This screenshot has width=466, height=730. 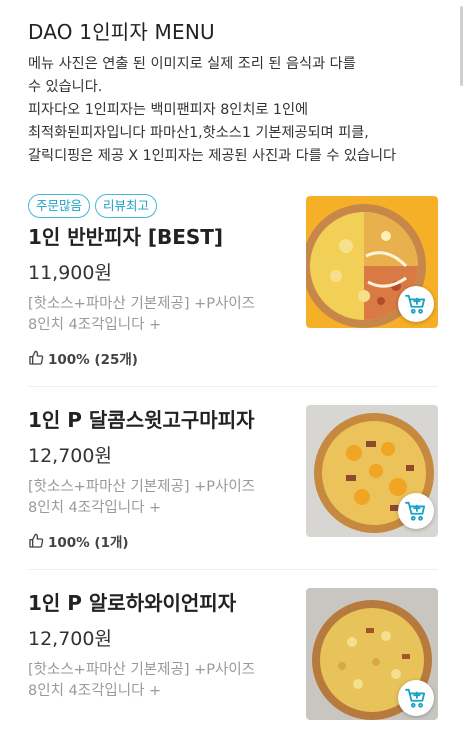 What do you see at coordinates (121, 32) in the screenshot?
I see `menu-title: DAO 1인피자 MENU` at bounding box center [121, 32].